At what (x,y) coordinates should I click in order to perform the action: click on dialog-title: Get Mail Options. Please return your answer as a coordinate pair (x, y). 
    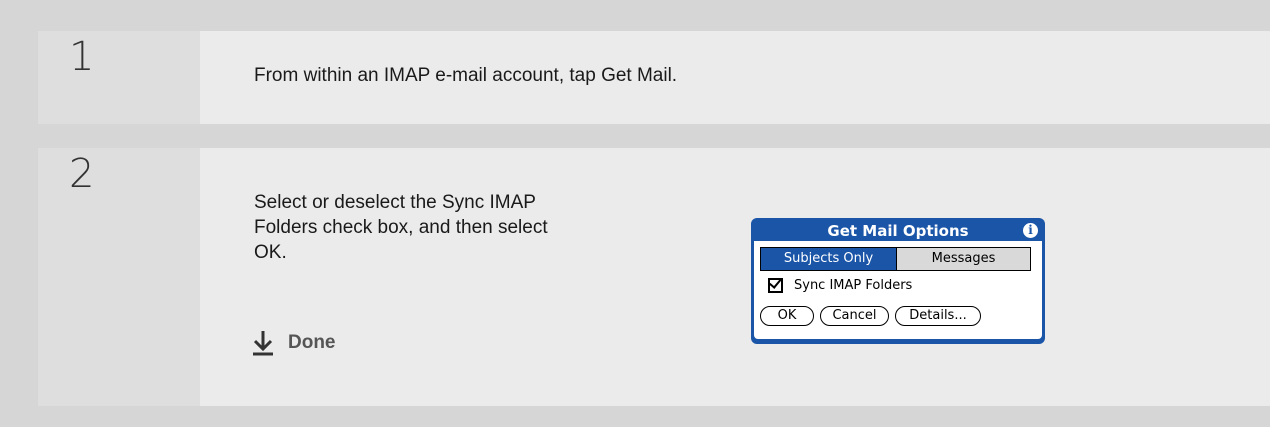
    Looking at the image, I should click on (898, 231).